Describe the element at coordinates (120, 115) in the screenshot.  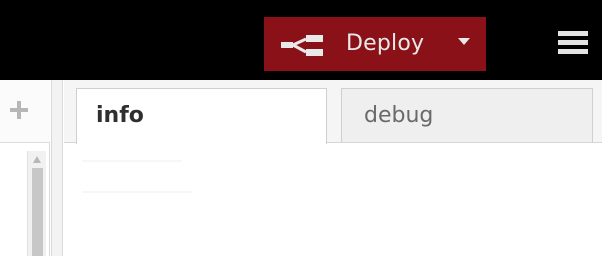
I see `tab-info-label: info` at that location.